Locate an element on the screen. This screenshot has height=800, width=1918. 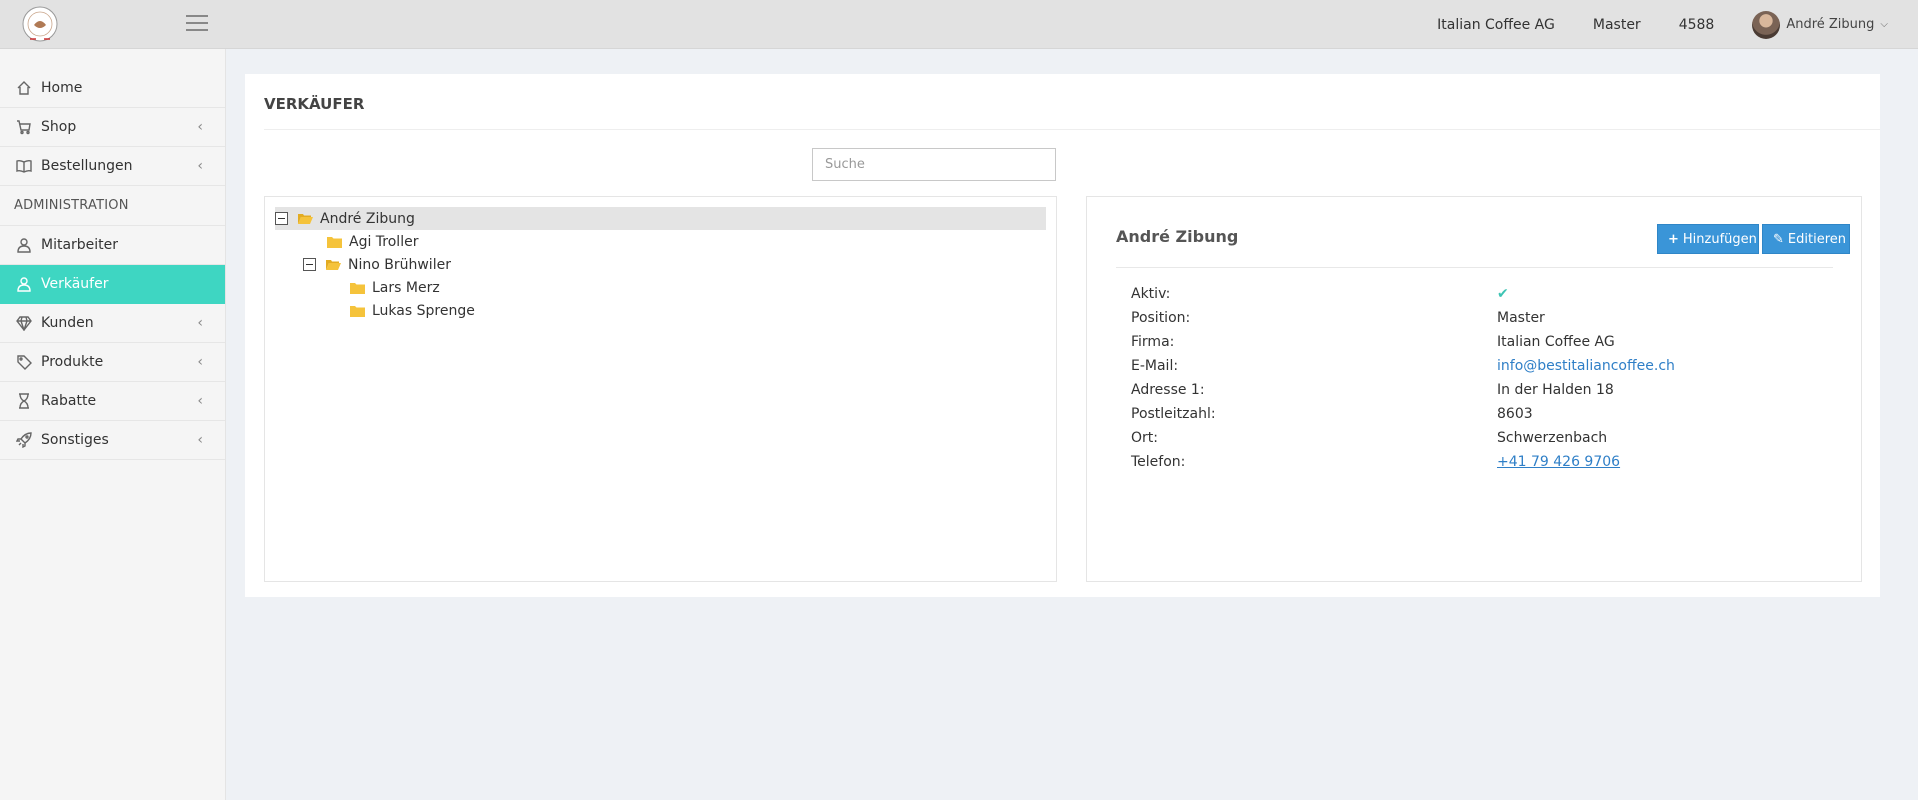
field-label-position: Position: is located at coordinates (1161, 318).